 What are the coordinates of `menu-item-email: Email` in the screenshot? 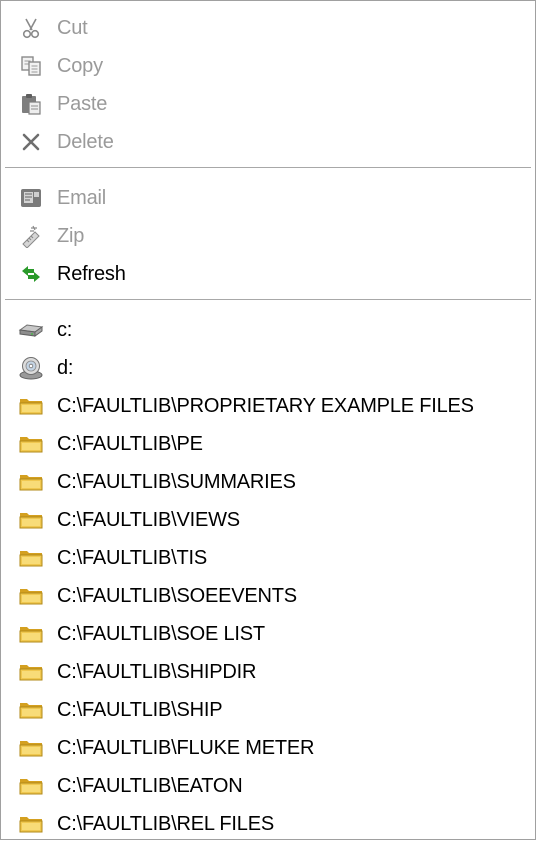 It's located at (268, 198).